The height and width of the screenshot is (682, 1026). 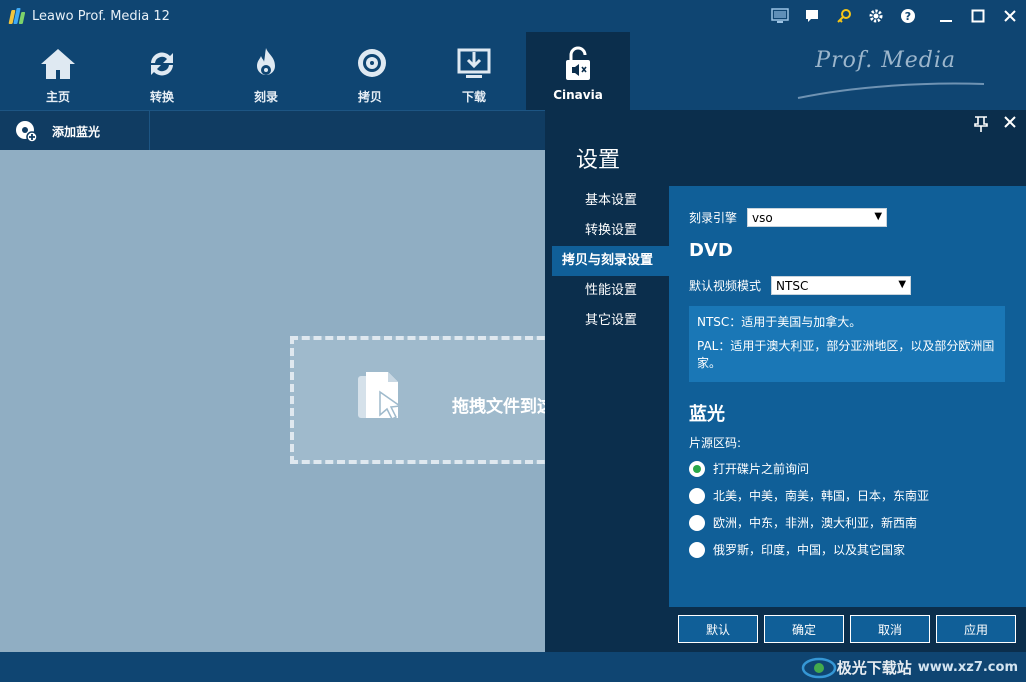 I want to click on nav-download: 下载, so click(x=474, y=71).